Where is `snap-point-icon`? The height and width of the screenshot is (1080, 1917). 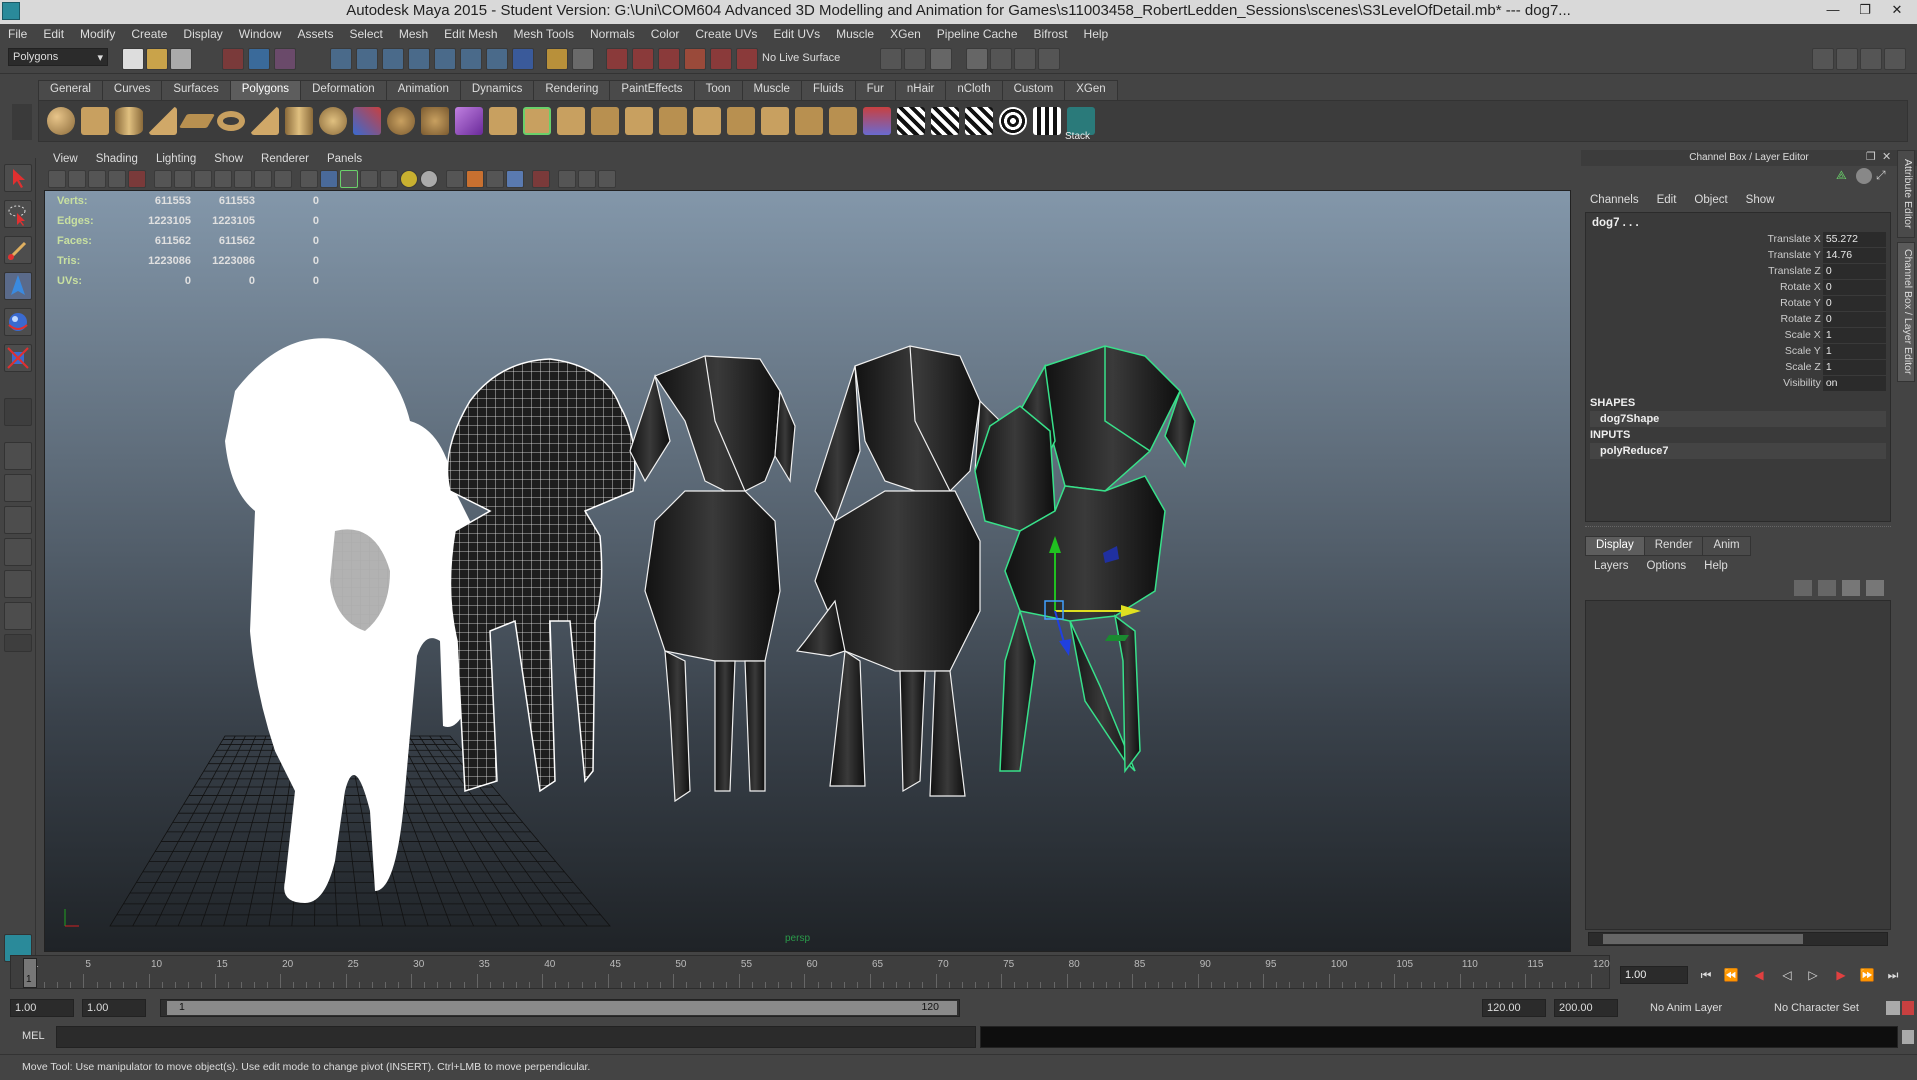
snap-point-icon is located at coordinates (393, 59).